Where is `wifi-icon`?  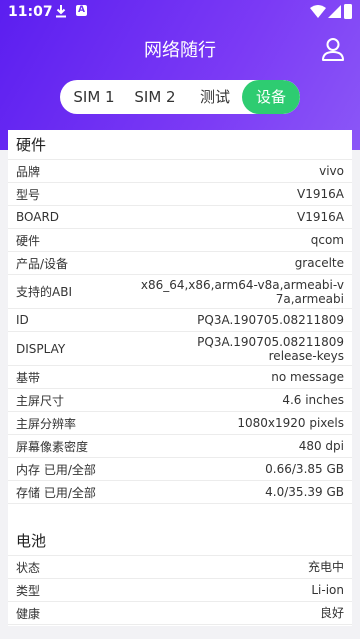 wifi-icon is located at coordinates (318, 11).